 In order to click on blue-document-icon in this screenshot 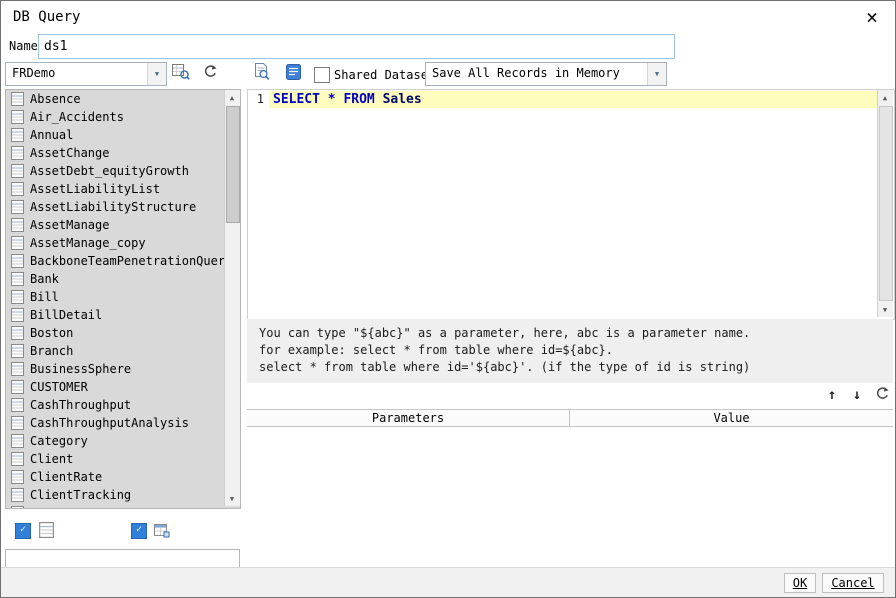, I will do `click(293, 73)`.